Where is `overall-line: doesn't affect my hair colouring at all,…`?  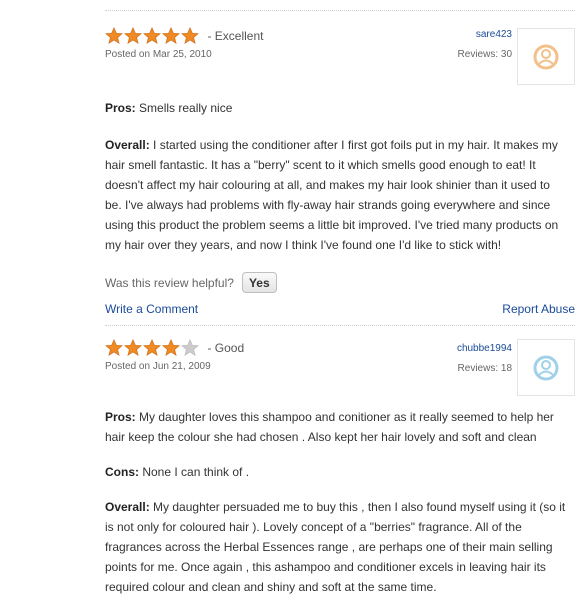
overall-line: doesn't affect my hair colouring at all,… is located at coordinates (327, 185).